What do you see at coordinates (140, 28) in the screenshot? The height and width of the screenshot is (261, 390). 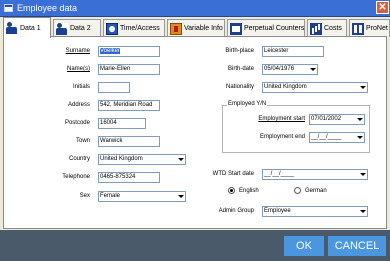 I see `tab-label: Time/Access` at bounding box center [140, 28].